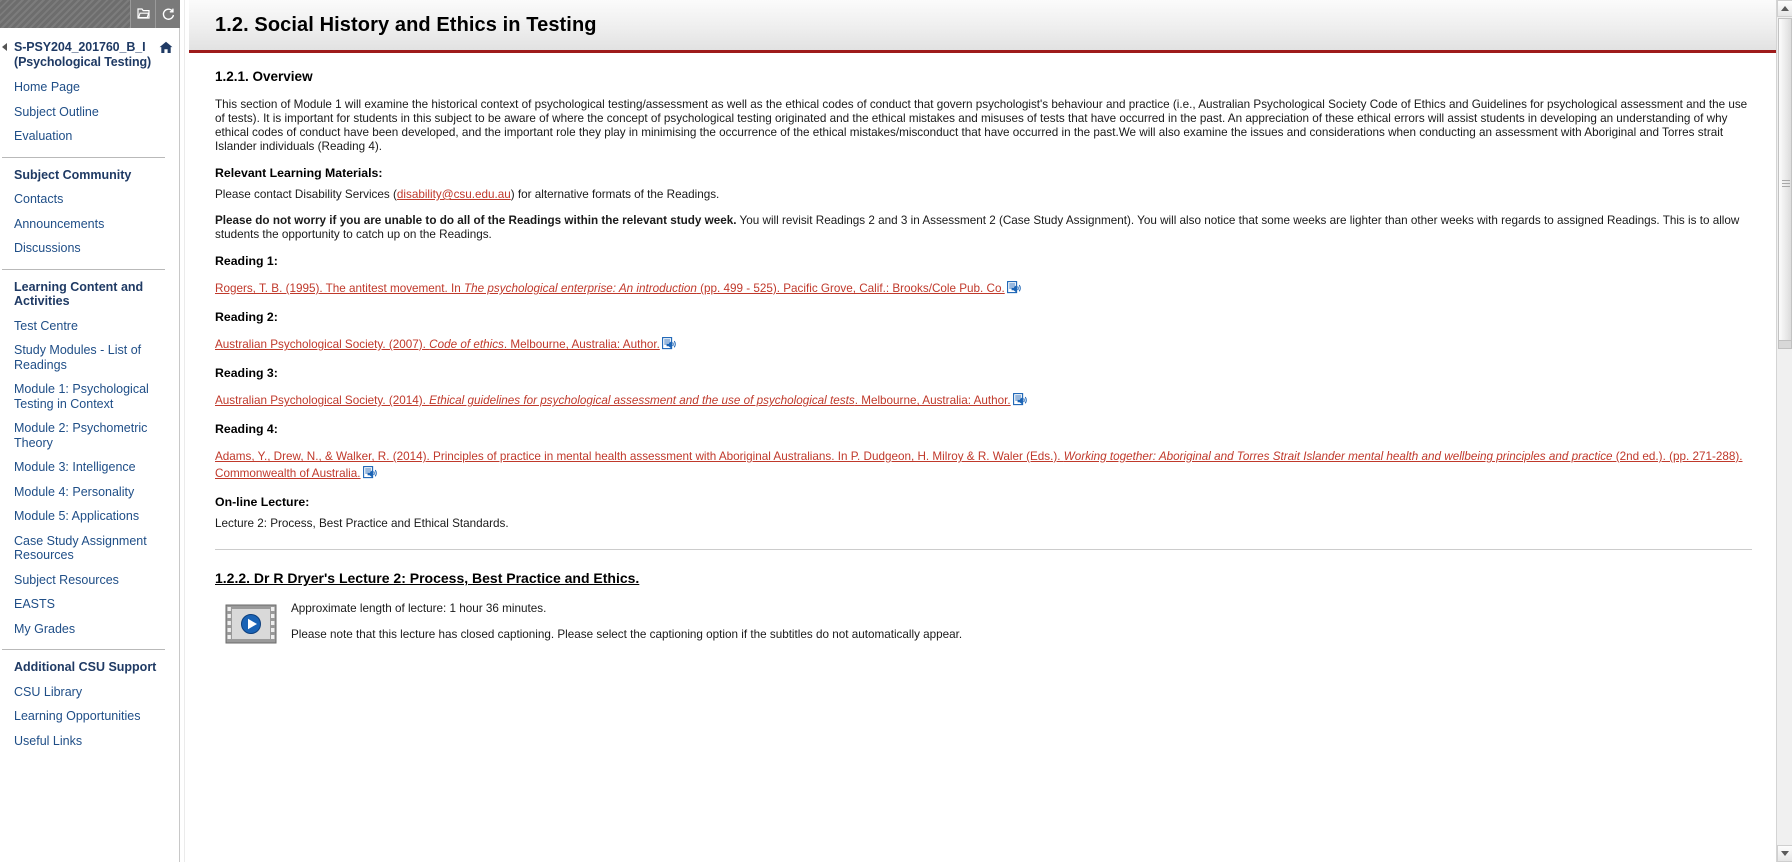 Image resolution: width=1792 pixels, height=862 pixels. I want to click on video-icon, so click(251, 626).